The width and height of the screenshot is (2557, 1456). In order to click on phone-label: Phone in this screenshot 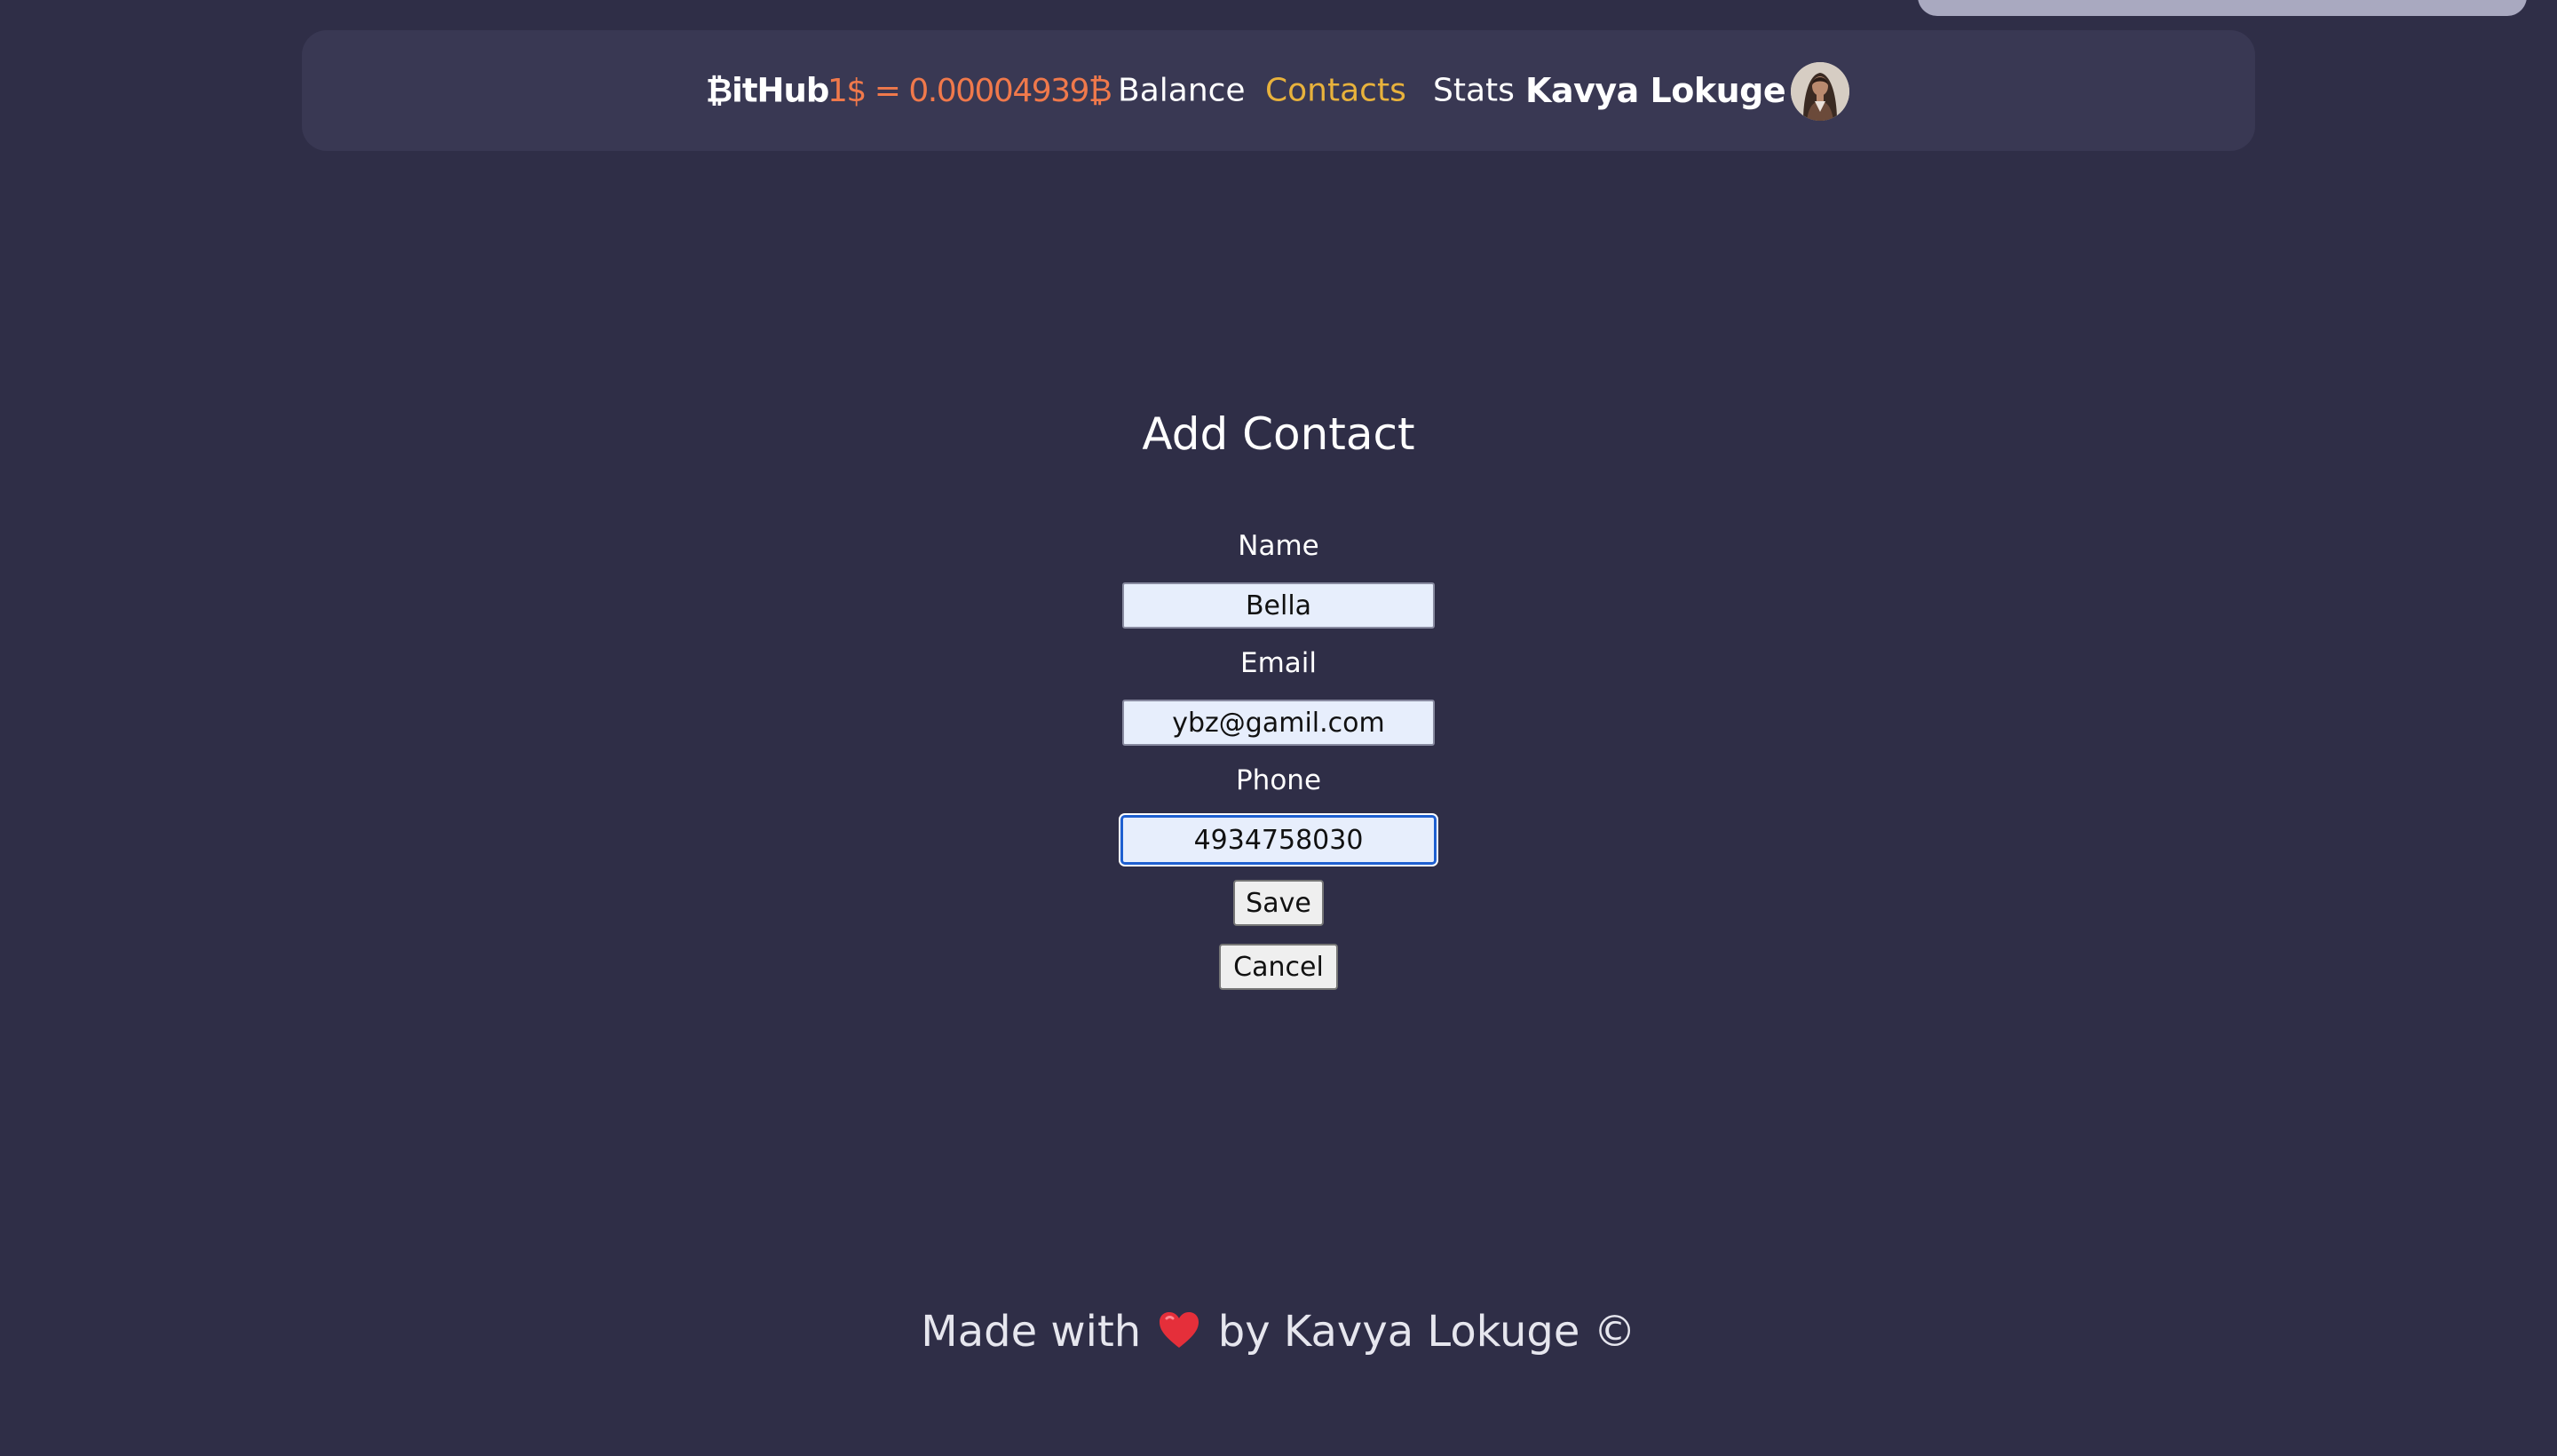, I will do `click(1278, 780)`.